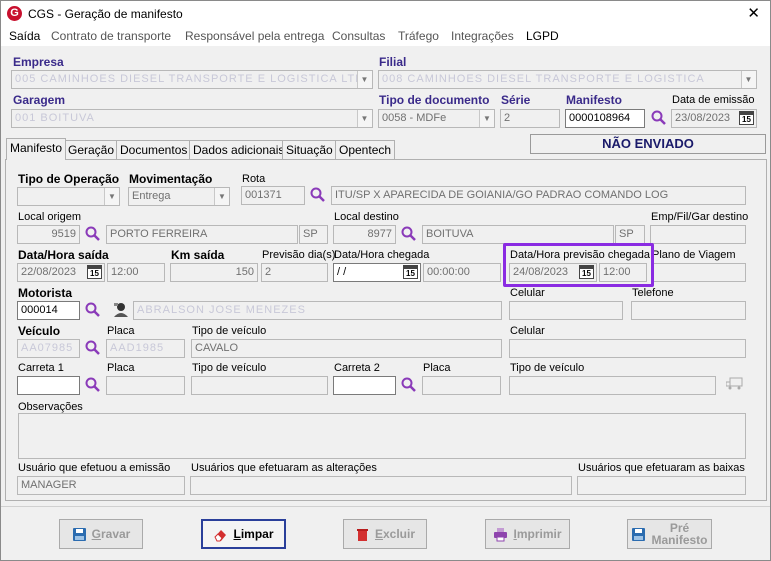 The height and width of the screenshot is (561, 771). I want to click on driver-photo-icon, so click(120, 309).